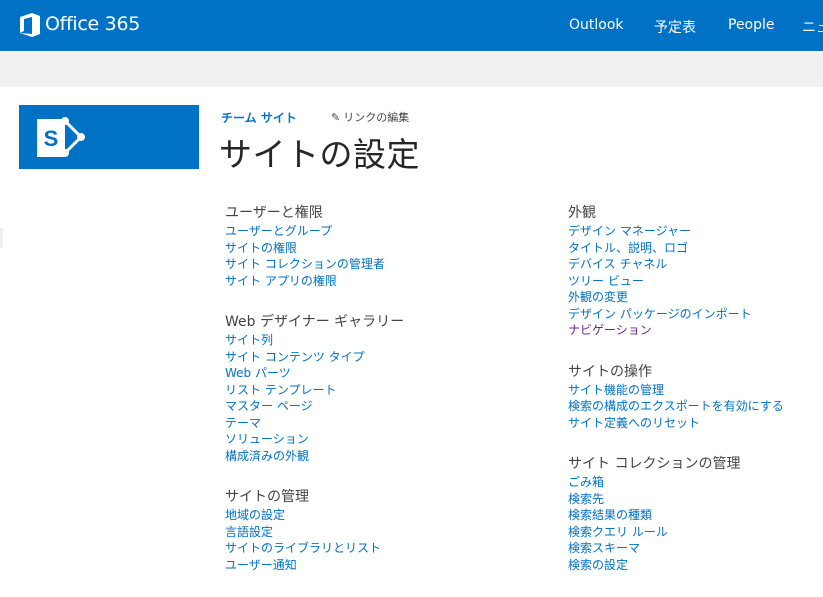 This screenshot has height=597, width=823. Describe the element at coordinates (695, 482) in the screenshot. I see `link-recycle-bin: ごみ箱` at that location.